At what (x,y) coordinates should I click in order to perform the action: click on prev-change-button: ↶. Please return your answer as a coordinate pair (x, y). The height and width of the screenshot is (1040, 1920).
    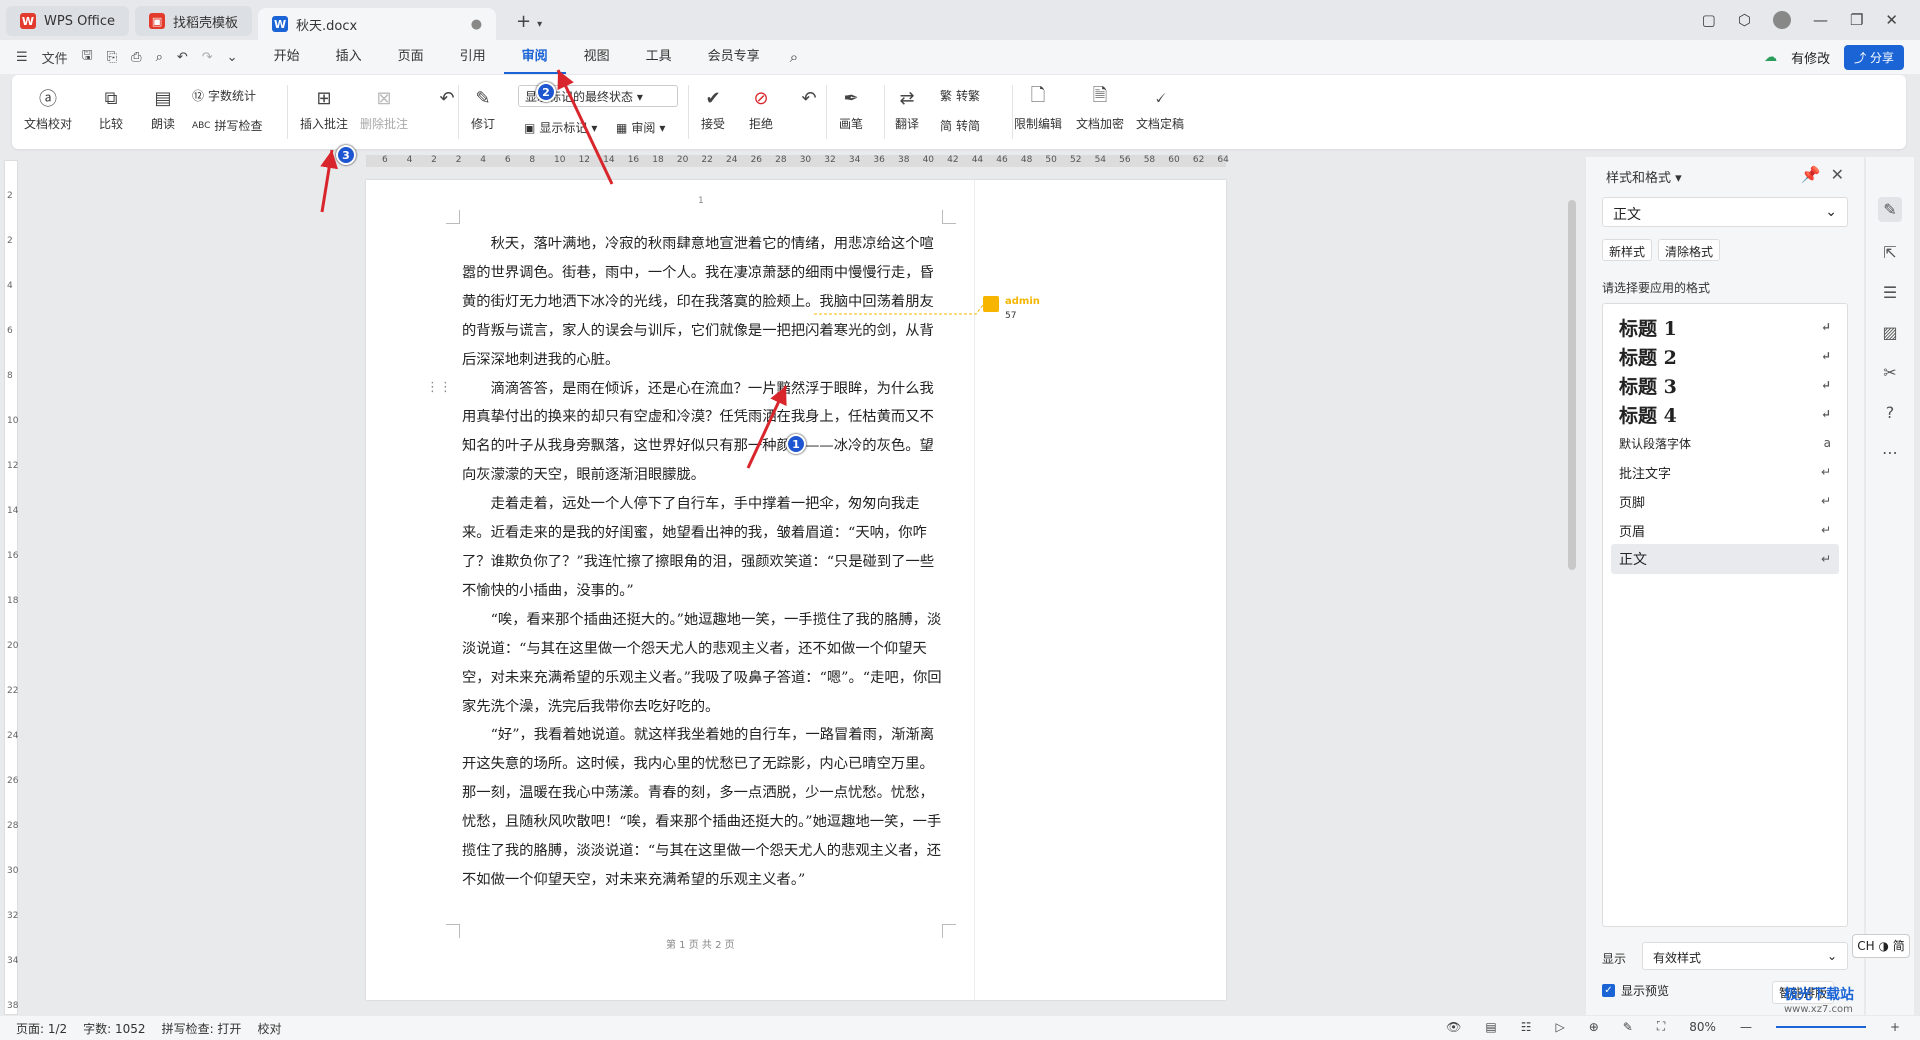
    Looking at the image, I should click on (809, 100).